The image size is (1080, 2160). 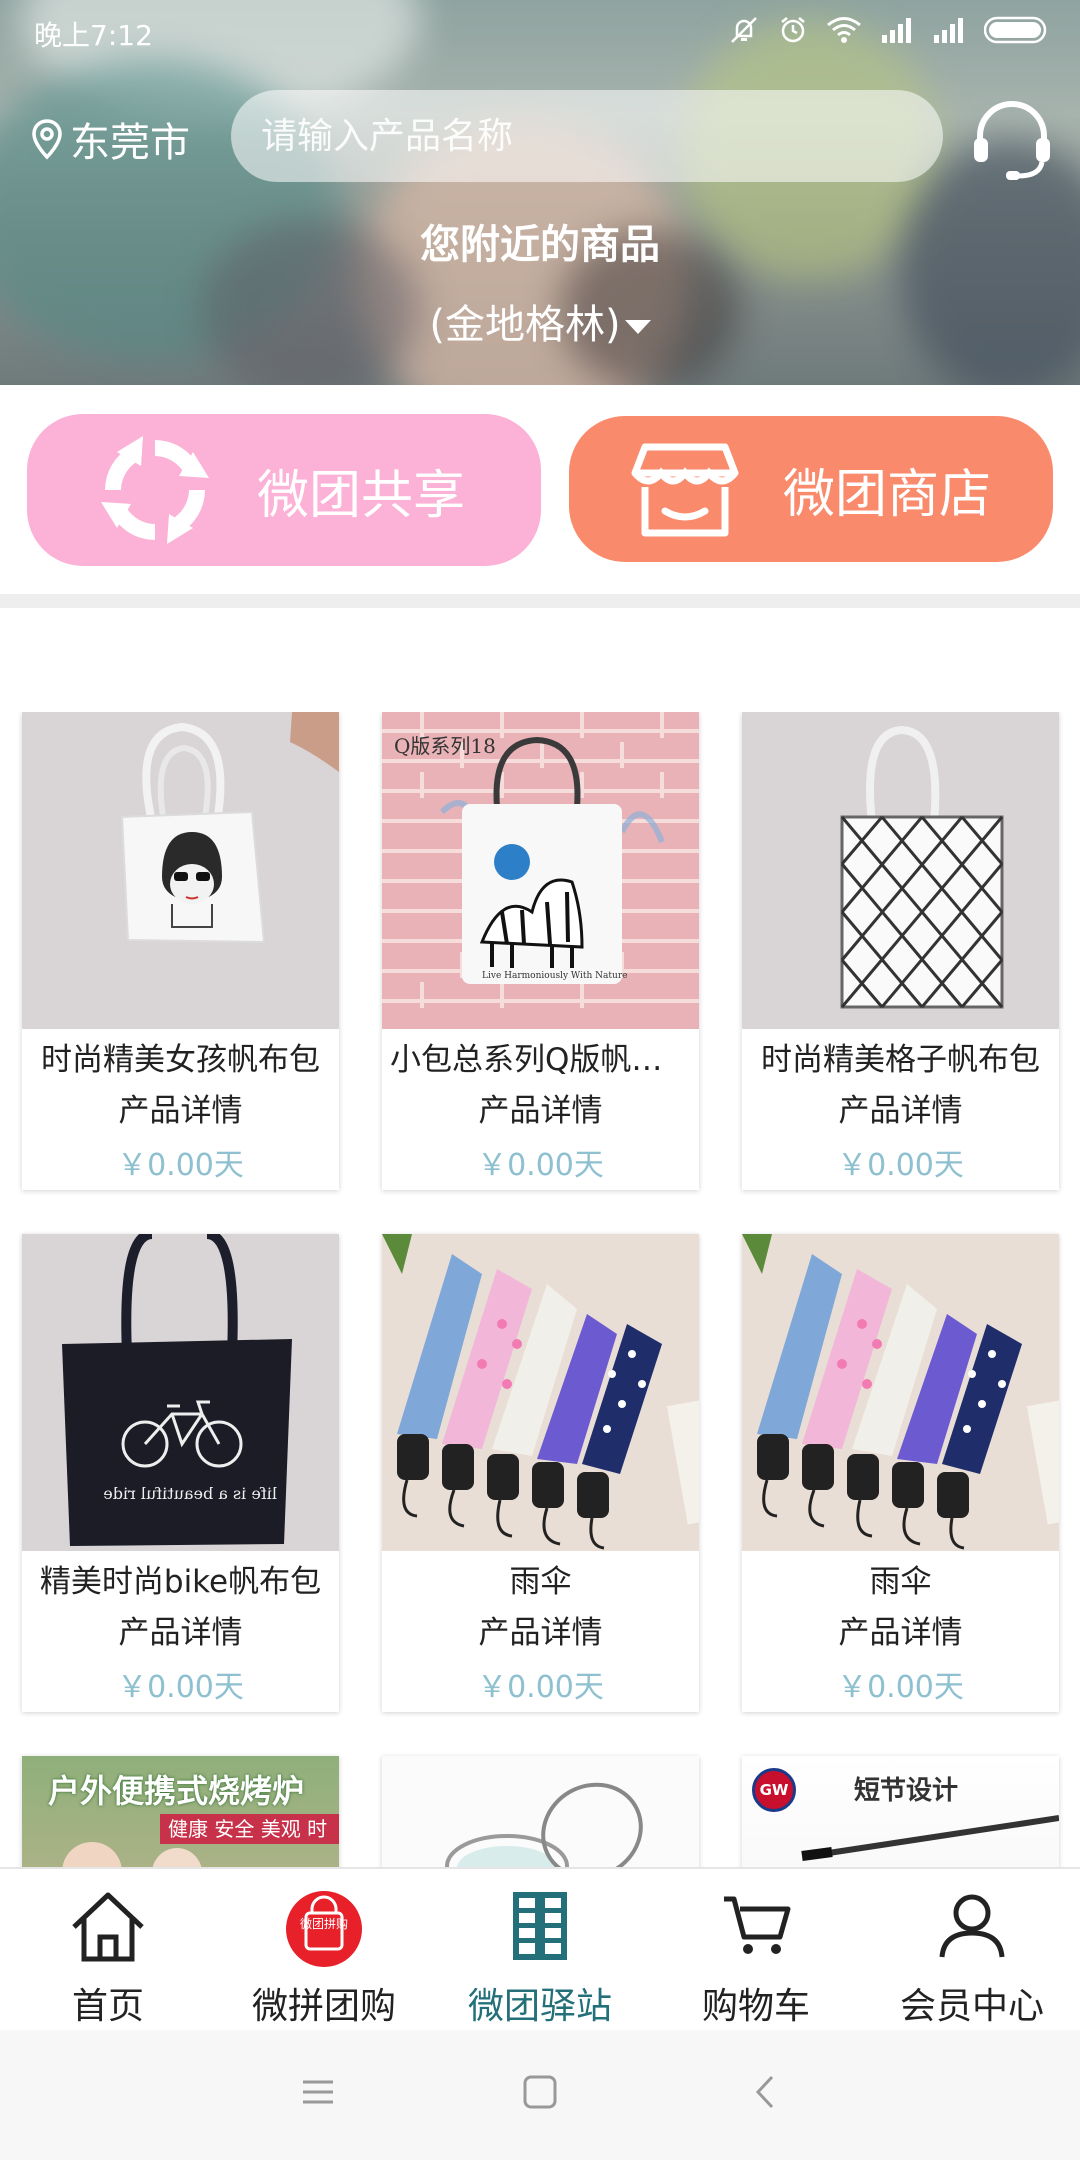 I want to click on storefront-icon, so click(x=685, y=490).